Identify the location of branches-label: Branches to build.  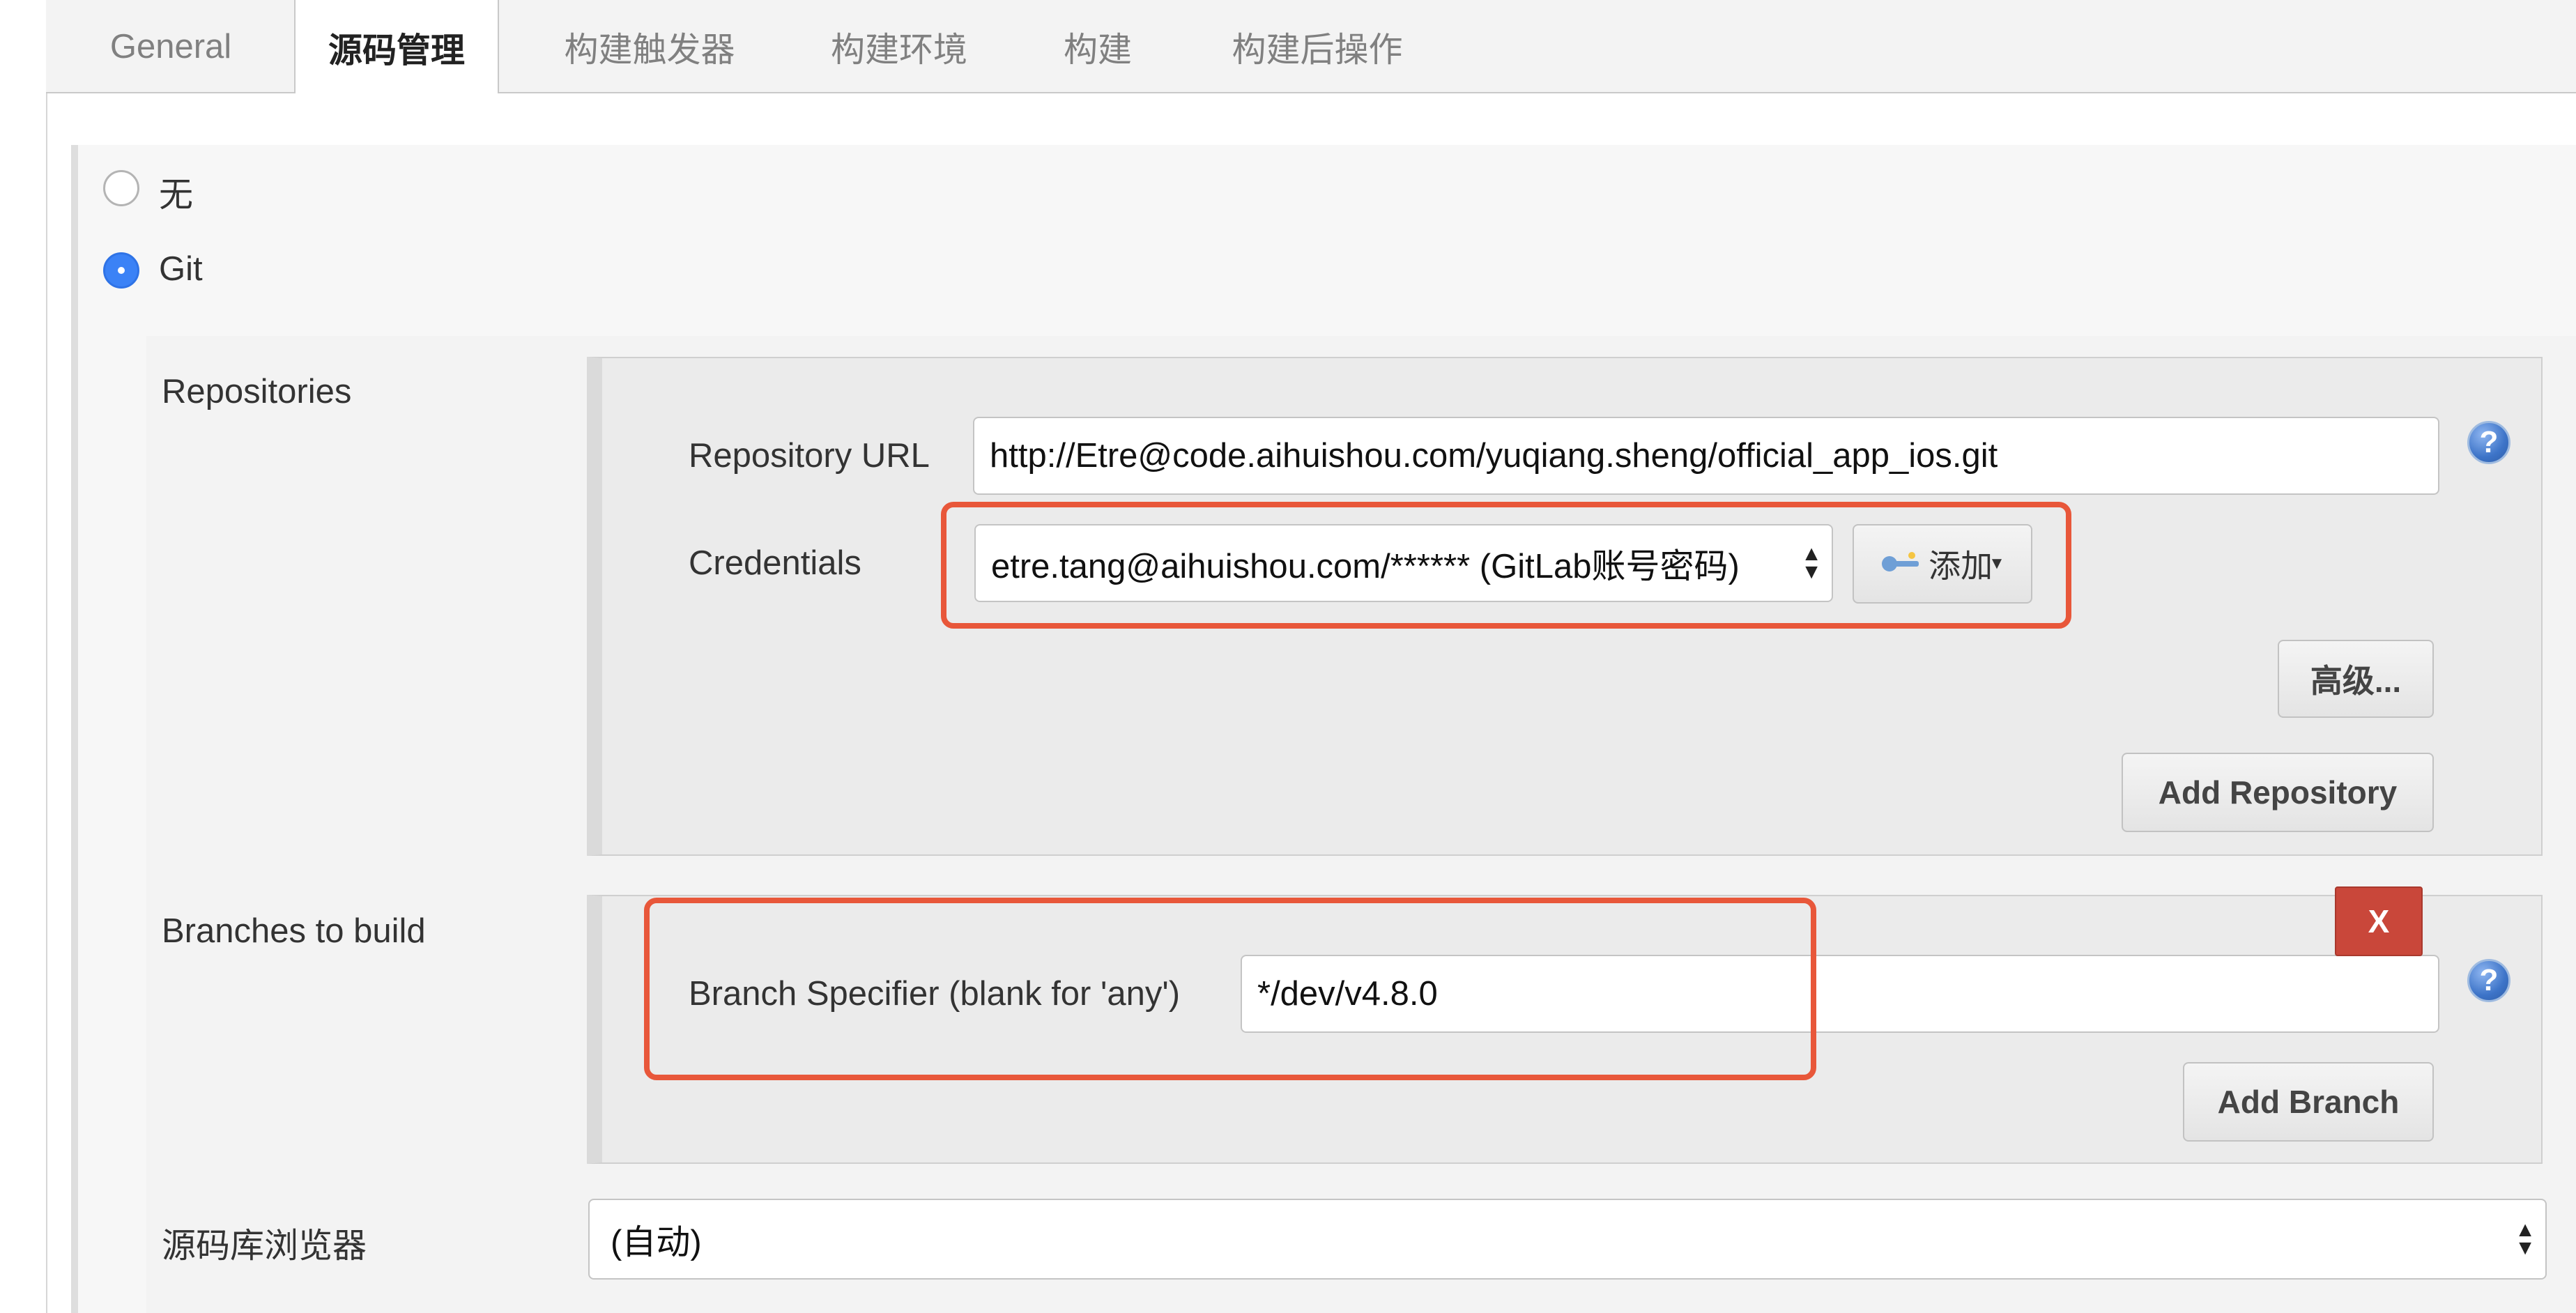
(294, 931).